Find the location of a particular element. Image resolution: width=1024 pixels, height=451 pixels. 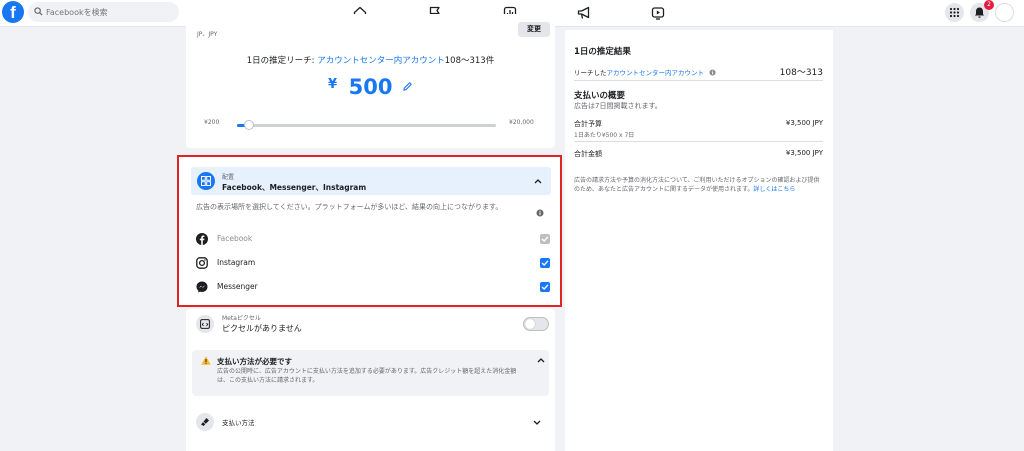

payment-summary-title: 支払いの概要 is located at coordinates (600, 96).